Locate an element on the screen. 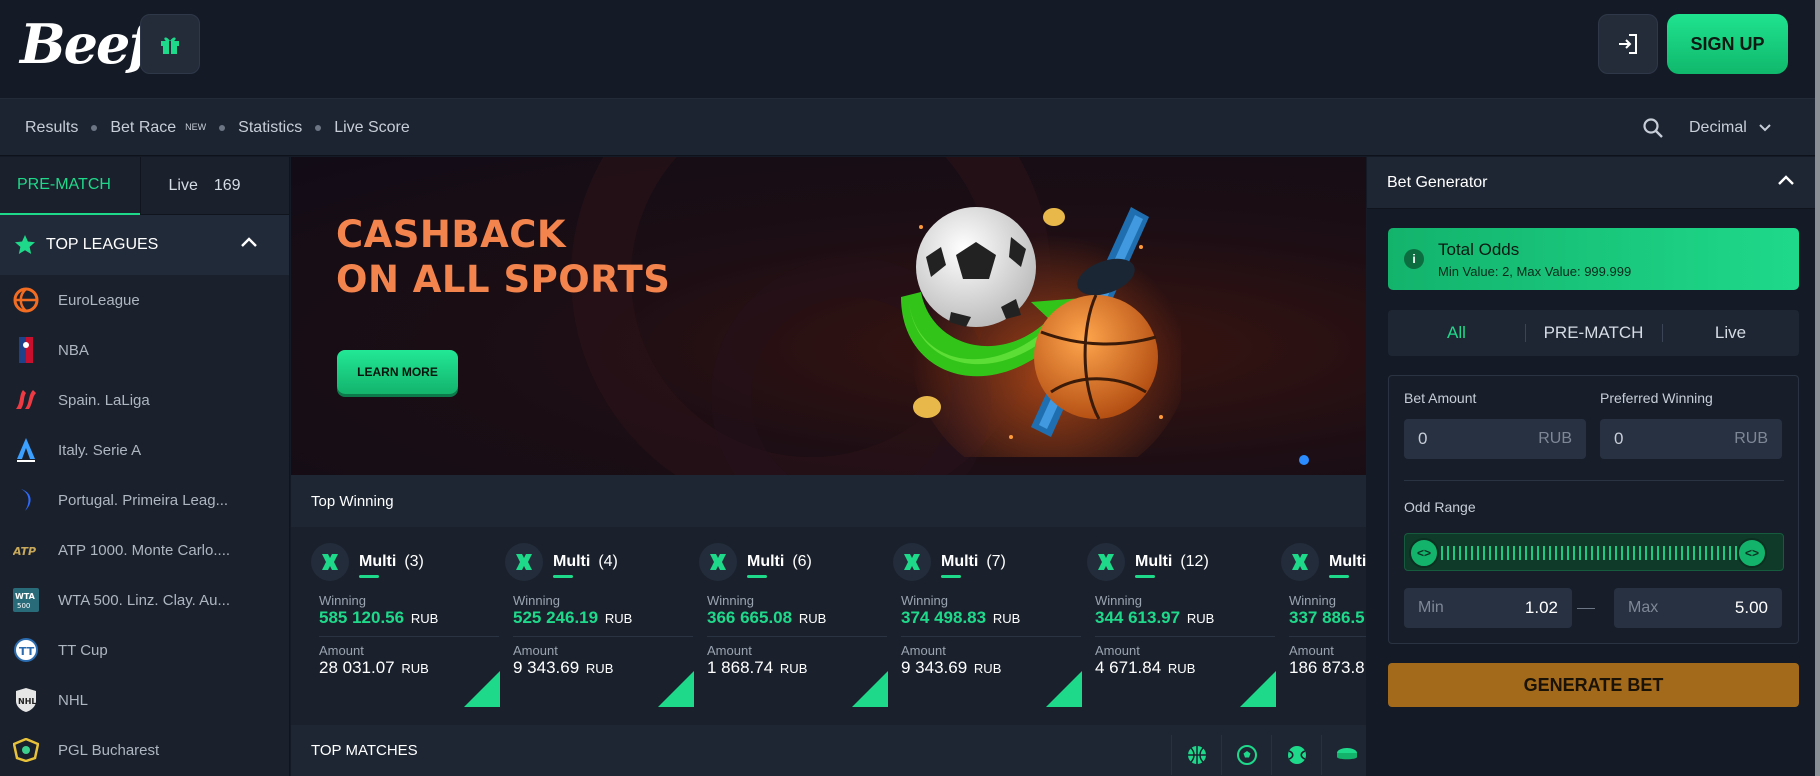 The width and height of the screenshot is (1820, 776). search-icon is located at coordinates (1653, 130).